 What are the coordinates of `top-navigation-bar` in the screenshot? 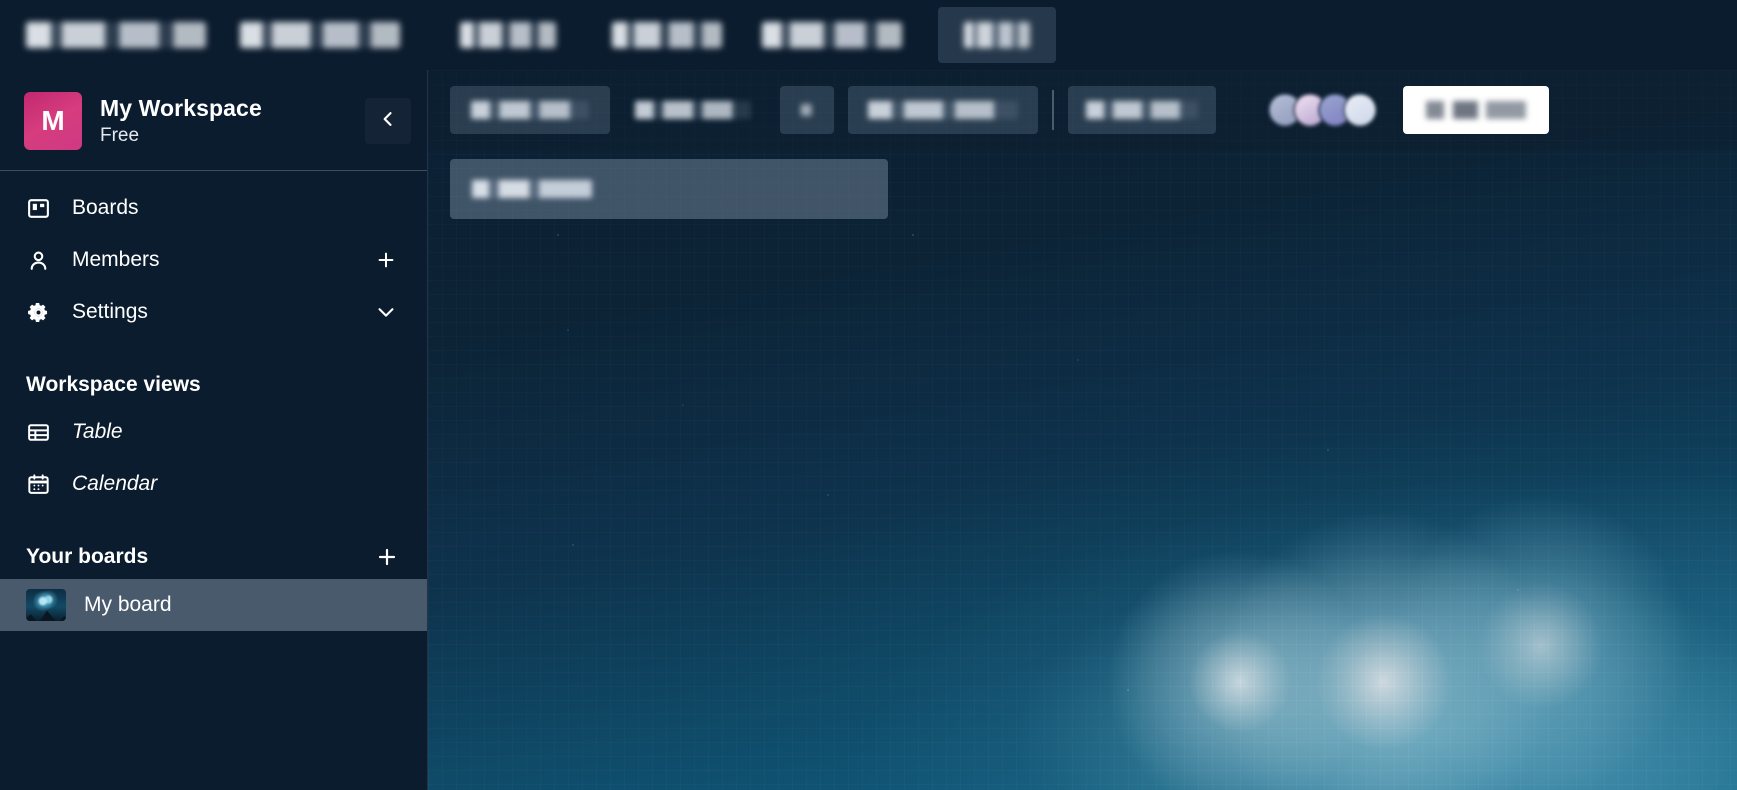 It's located at (868, 35).